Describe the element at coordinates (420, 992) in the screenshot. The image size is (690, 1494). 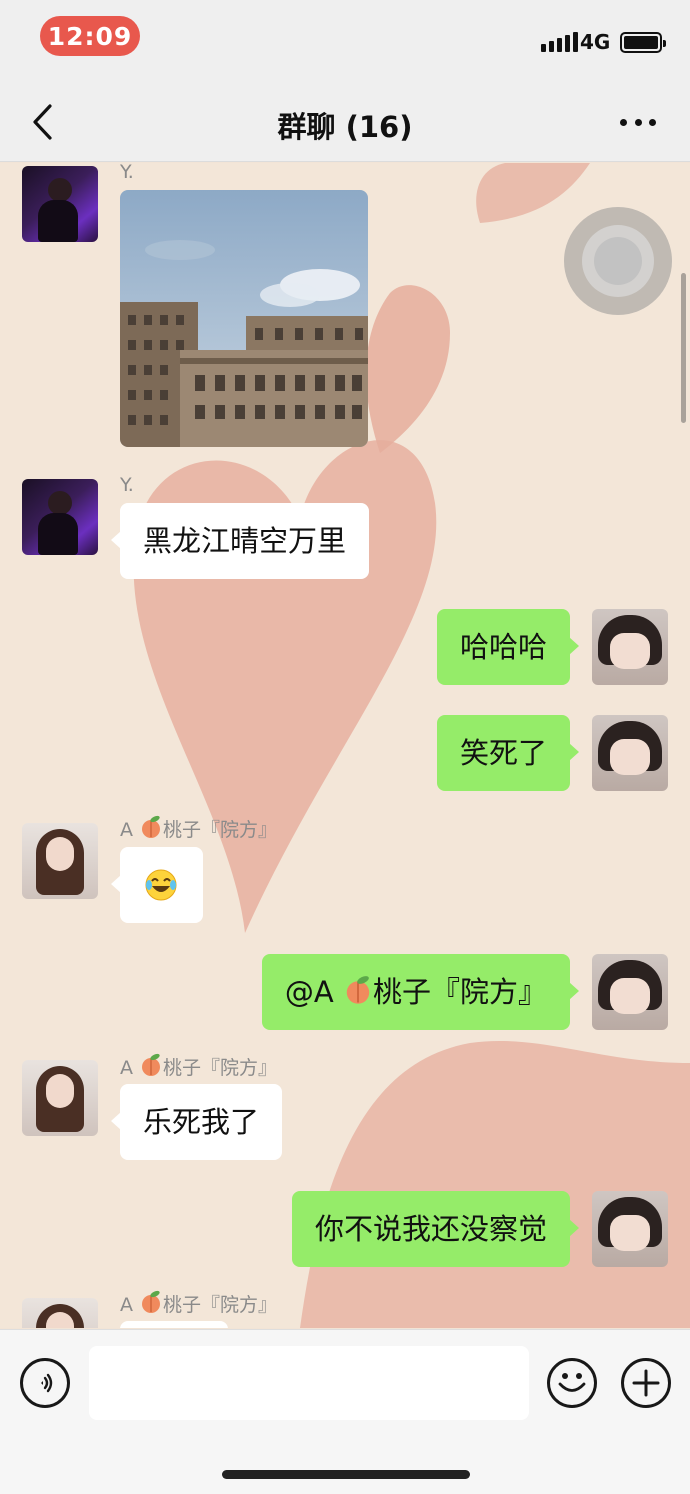
I see `outgoing-message: @A 桃子『院方』` at that location.